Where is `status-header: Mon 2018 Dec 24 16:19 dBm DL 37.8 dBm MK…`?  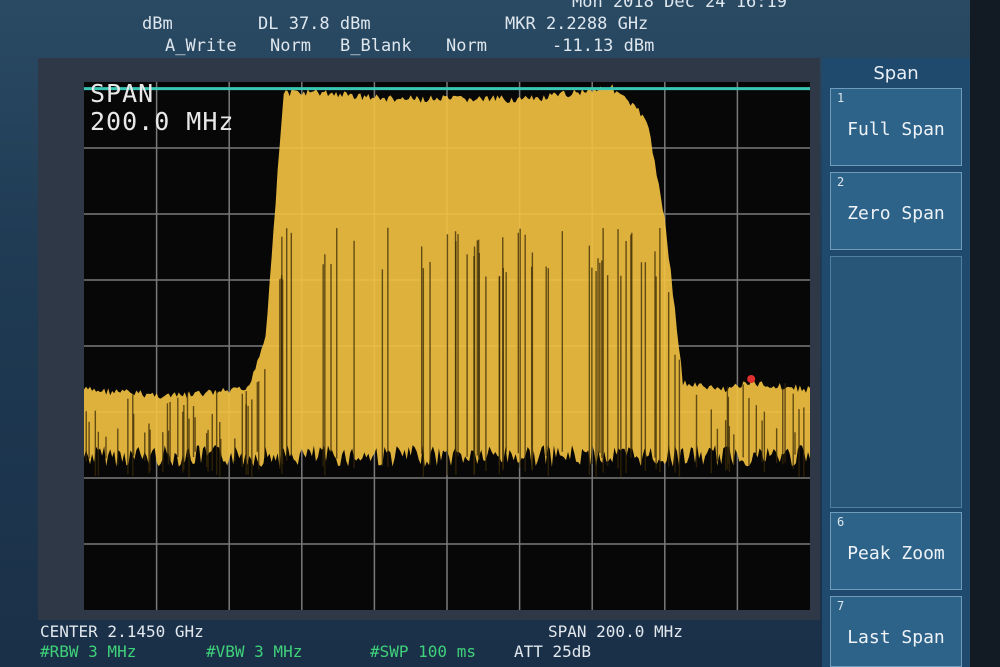
status-header: Mon 2018 Dec 24 16:19 dBm DL 37.8 dBm MK… is located at coordinates (410, 29).